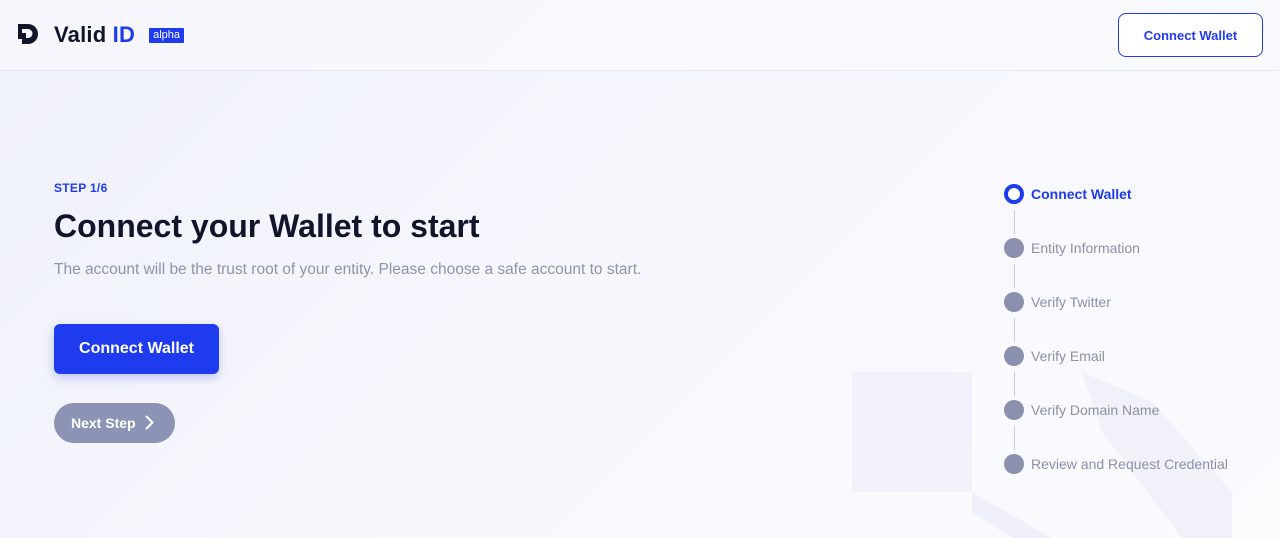 Image resolution: width=1280 pixels, height=538 pixels. Describe the element at coordinates (149, 422) in the screenshot. I see `chevron-right-icon` at that location.